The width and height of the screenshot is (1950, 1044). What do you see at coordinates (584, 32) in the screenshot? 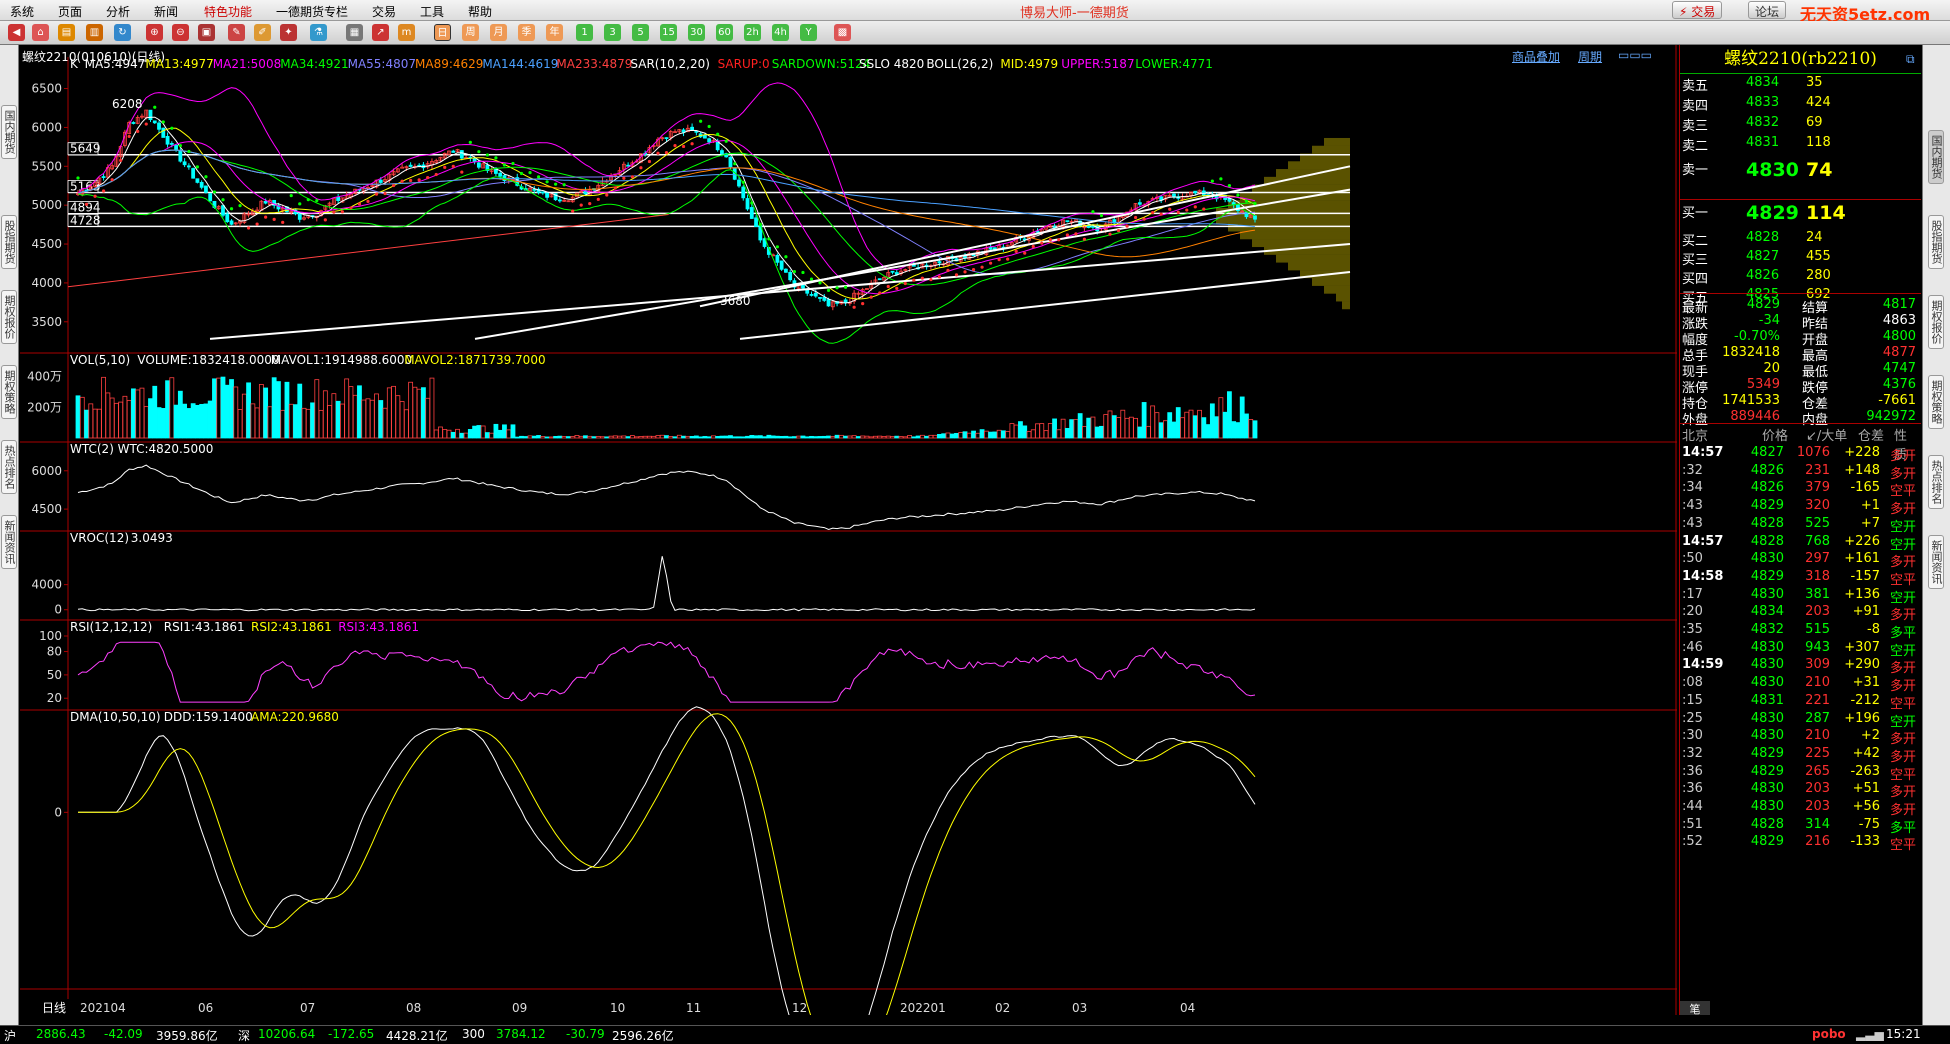
I see `period-1min-icon: 1` at bounding box center [584, 32].